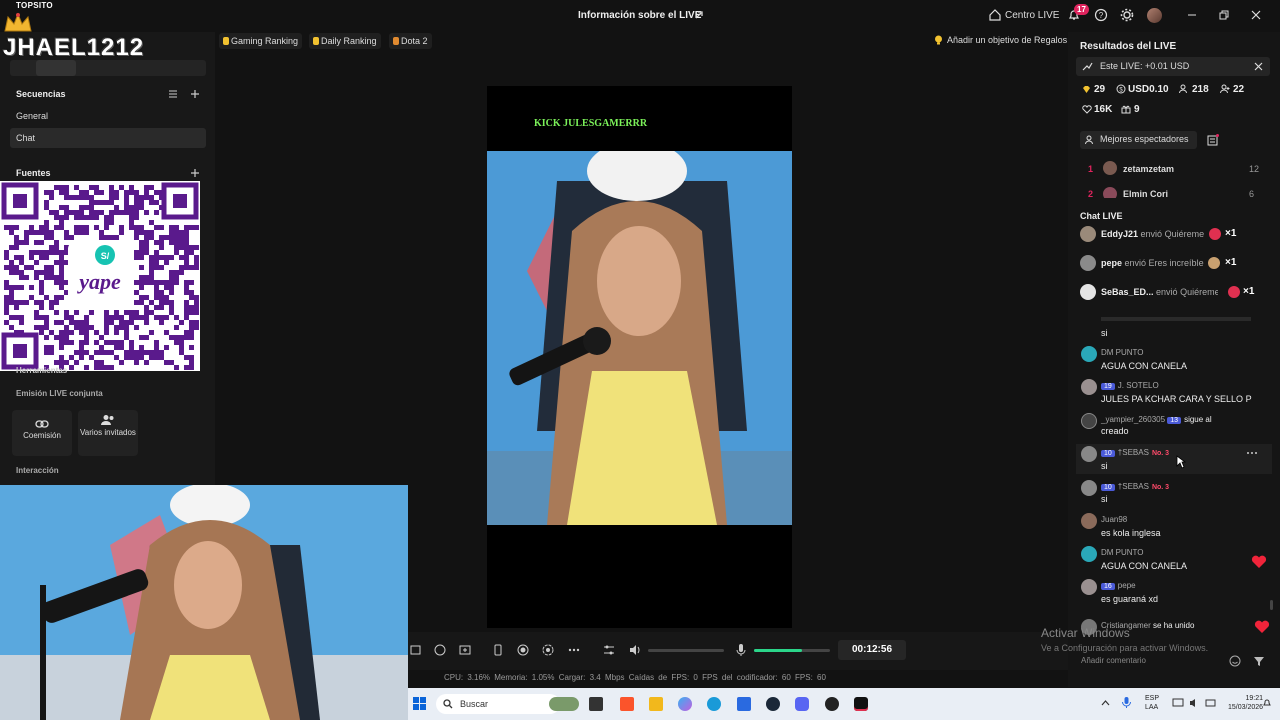 This screenshot has width=1280, height=720. I want to click on battery-icon, so click(1211, 703).